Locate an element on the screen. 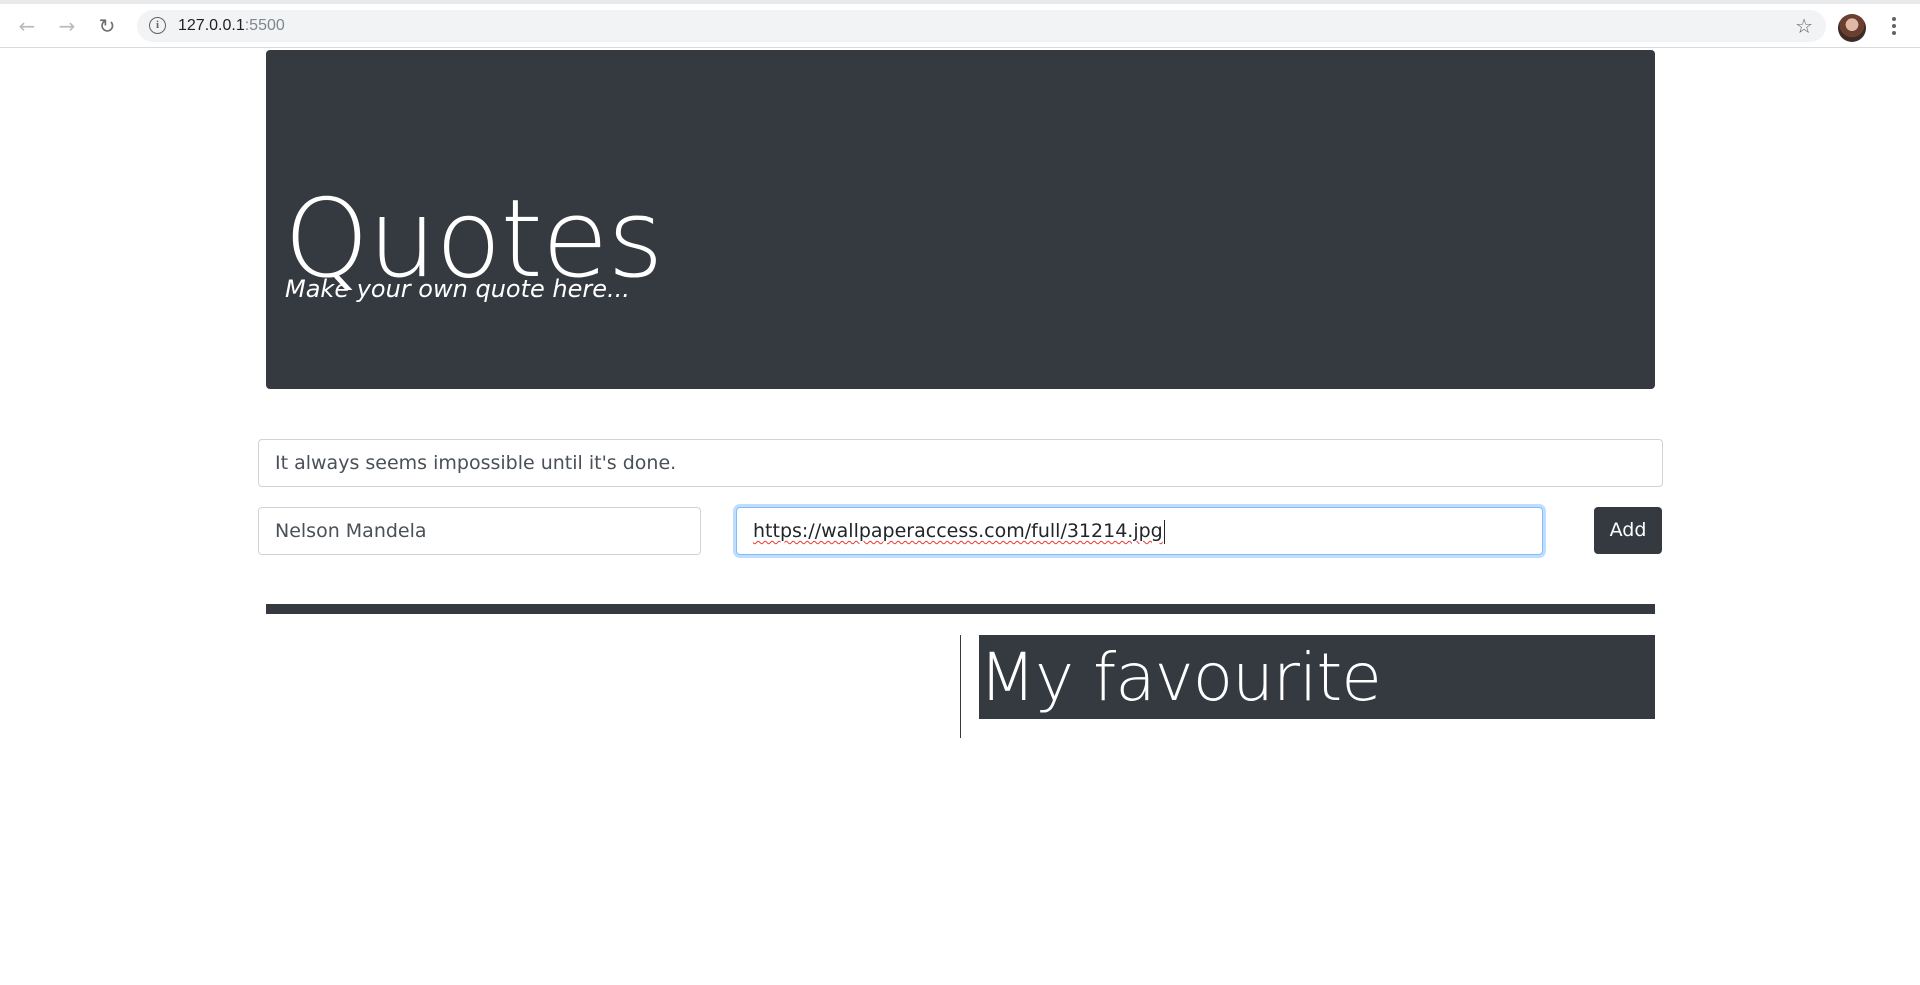  author-input: Nelson Mandela is located at coordinates (479, 531).